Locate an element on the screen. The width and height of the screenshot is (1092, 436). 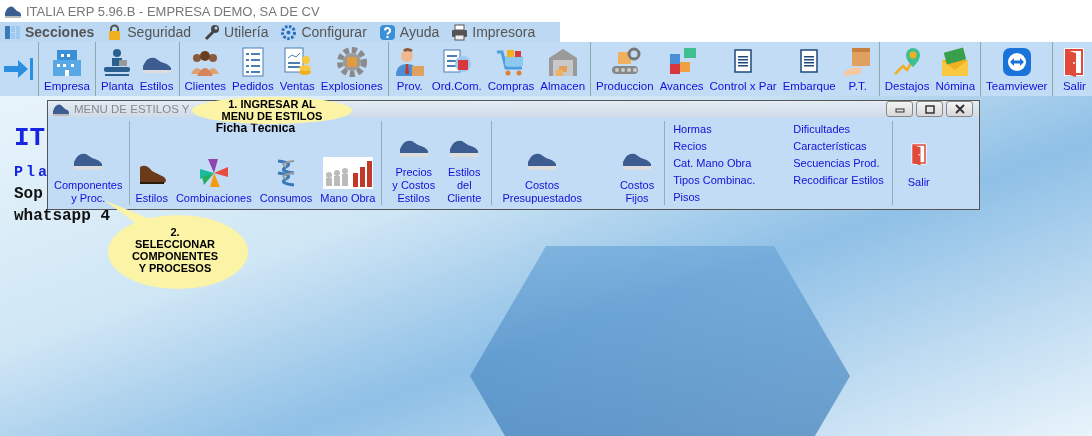
menu-link: Hormas is located at coordinates (714, 129).